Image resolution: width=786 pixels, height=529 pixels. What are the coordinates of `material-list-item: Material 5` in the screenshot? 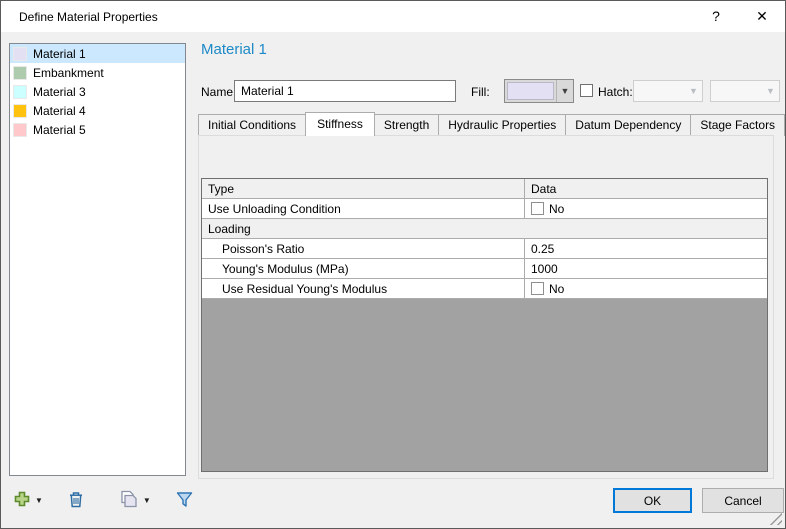 It's located at (97, 129).